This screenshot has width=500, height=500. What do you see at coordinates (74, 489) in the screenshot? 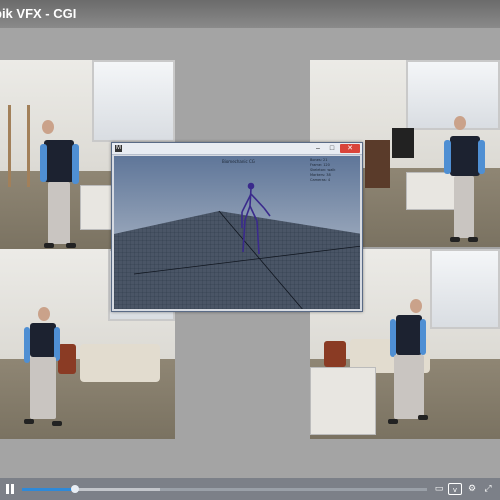
I see `scrubber-handle` at bounding box center [74, 489].